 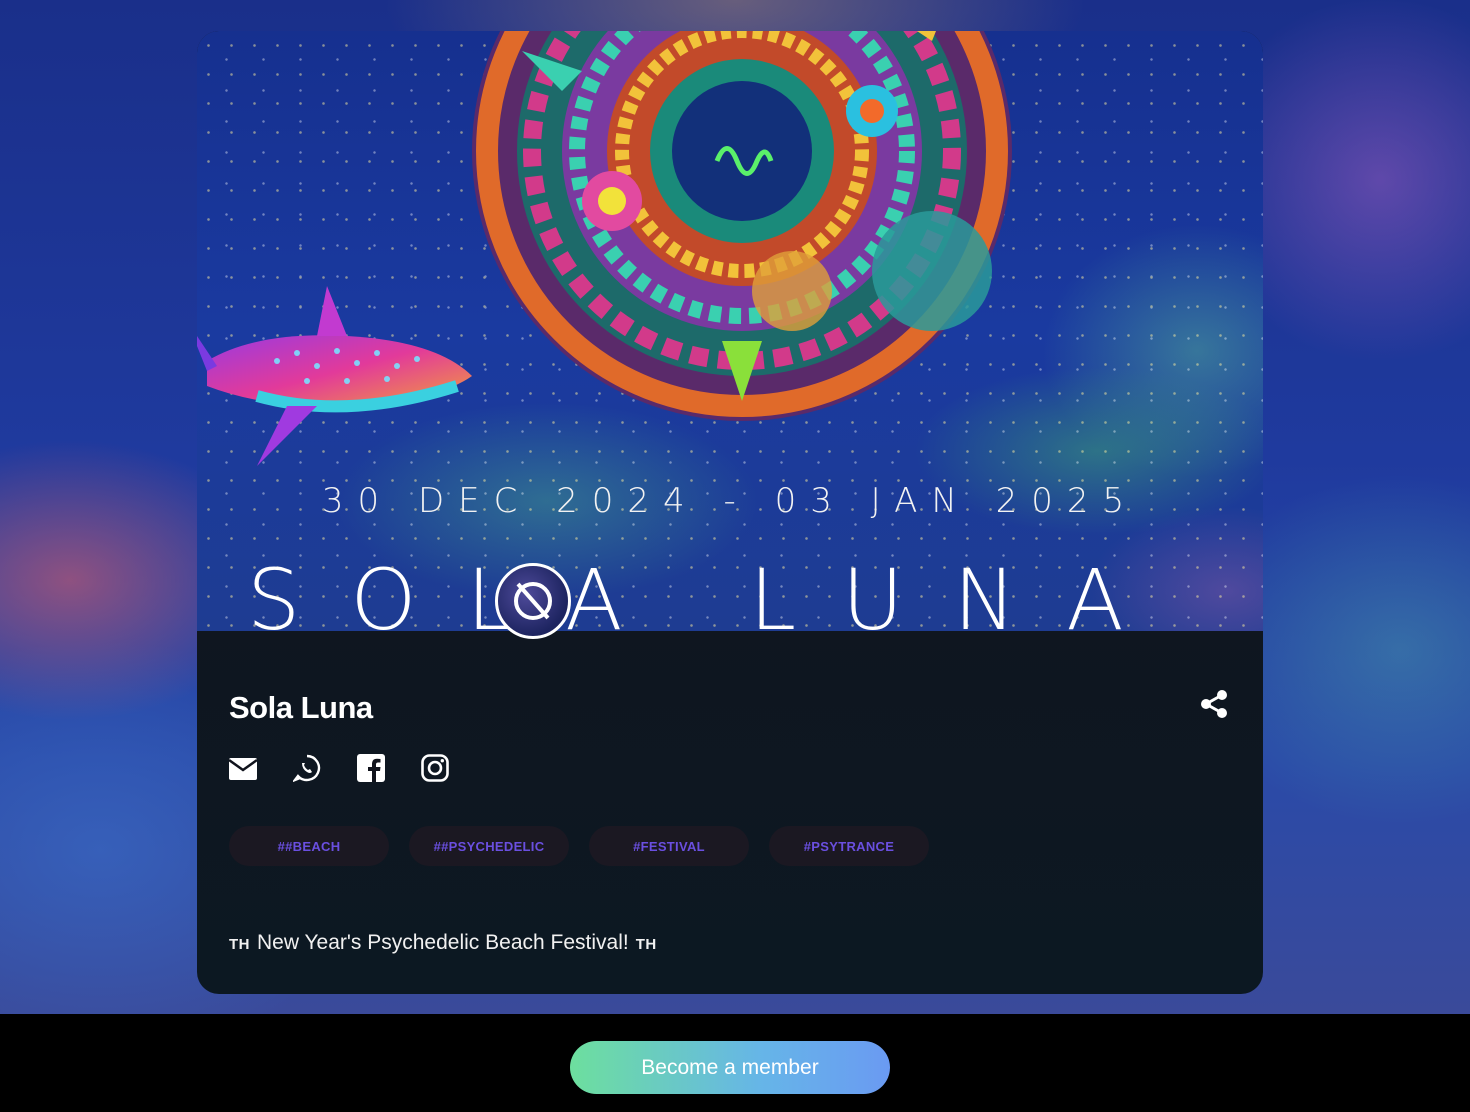 I want to click on banner-title: SOLA LUNA, so click(x=710, y=591).